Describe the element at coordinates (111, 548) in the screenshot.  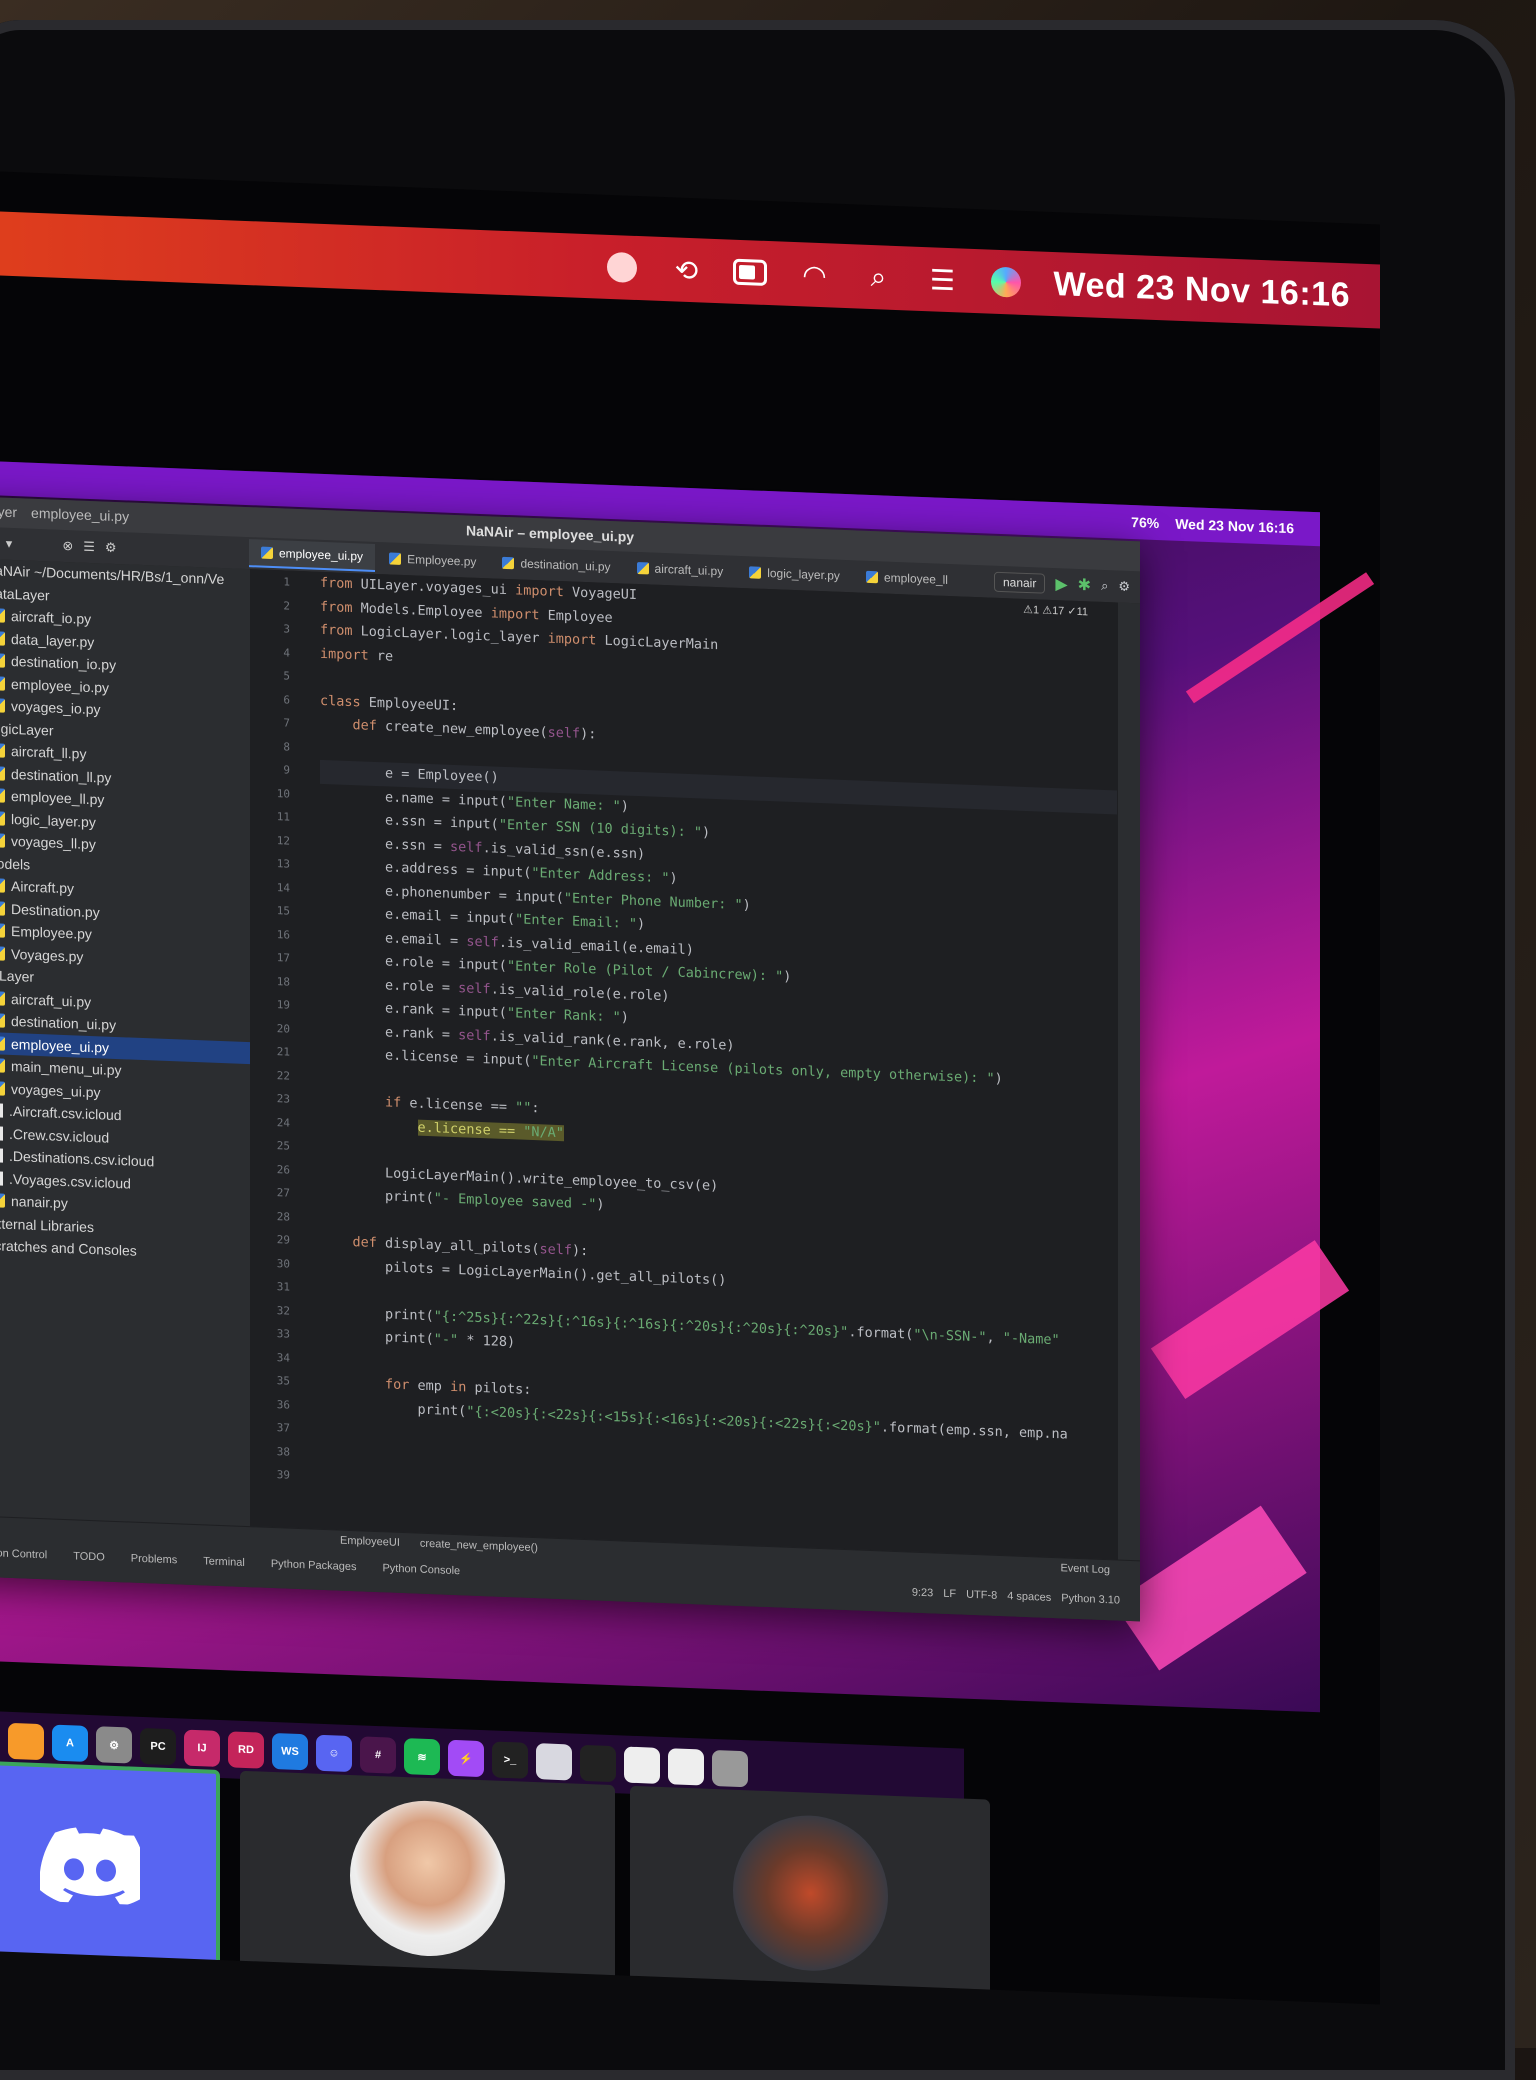
I see `settings-gear-icon: ⚙` at that location.